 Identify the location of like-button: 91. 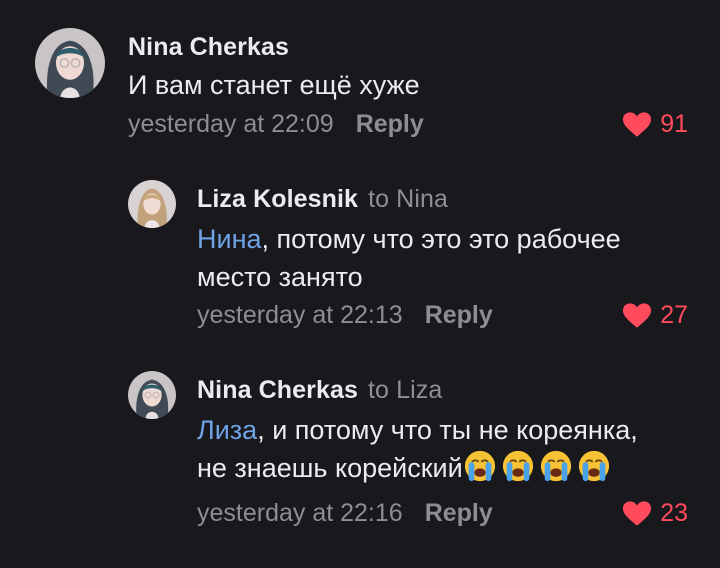
(655, 124).